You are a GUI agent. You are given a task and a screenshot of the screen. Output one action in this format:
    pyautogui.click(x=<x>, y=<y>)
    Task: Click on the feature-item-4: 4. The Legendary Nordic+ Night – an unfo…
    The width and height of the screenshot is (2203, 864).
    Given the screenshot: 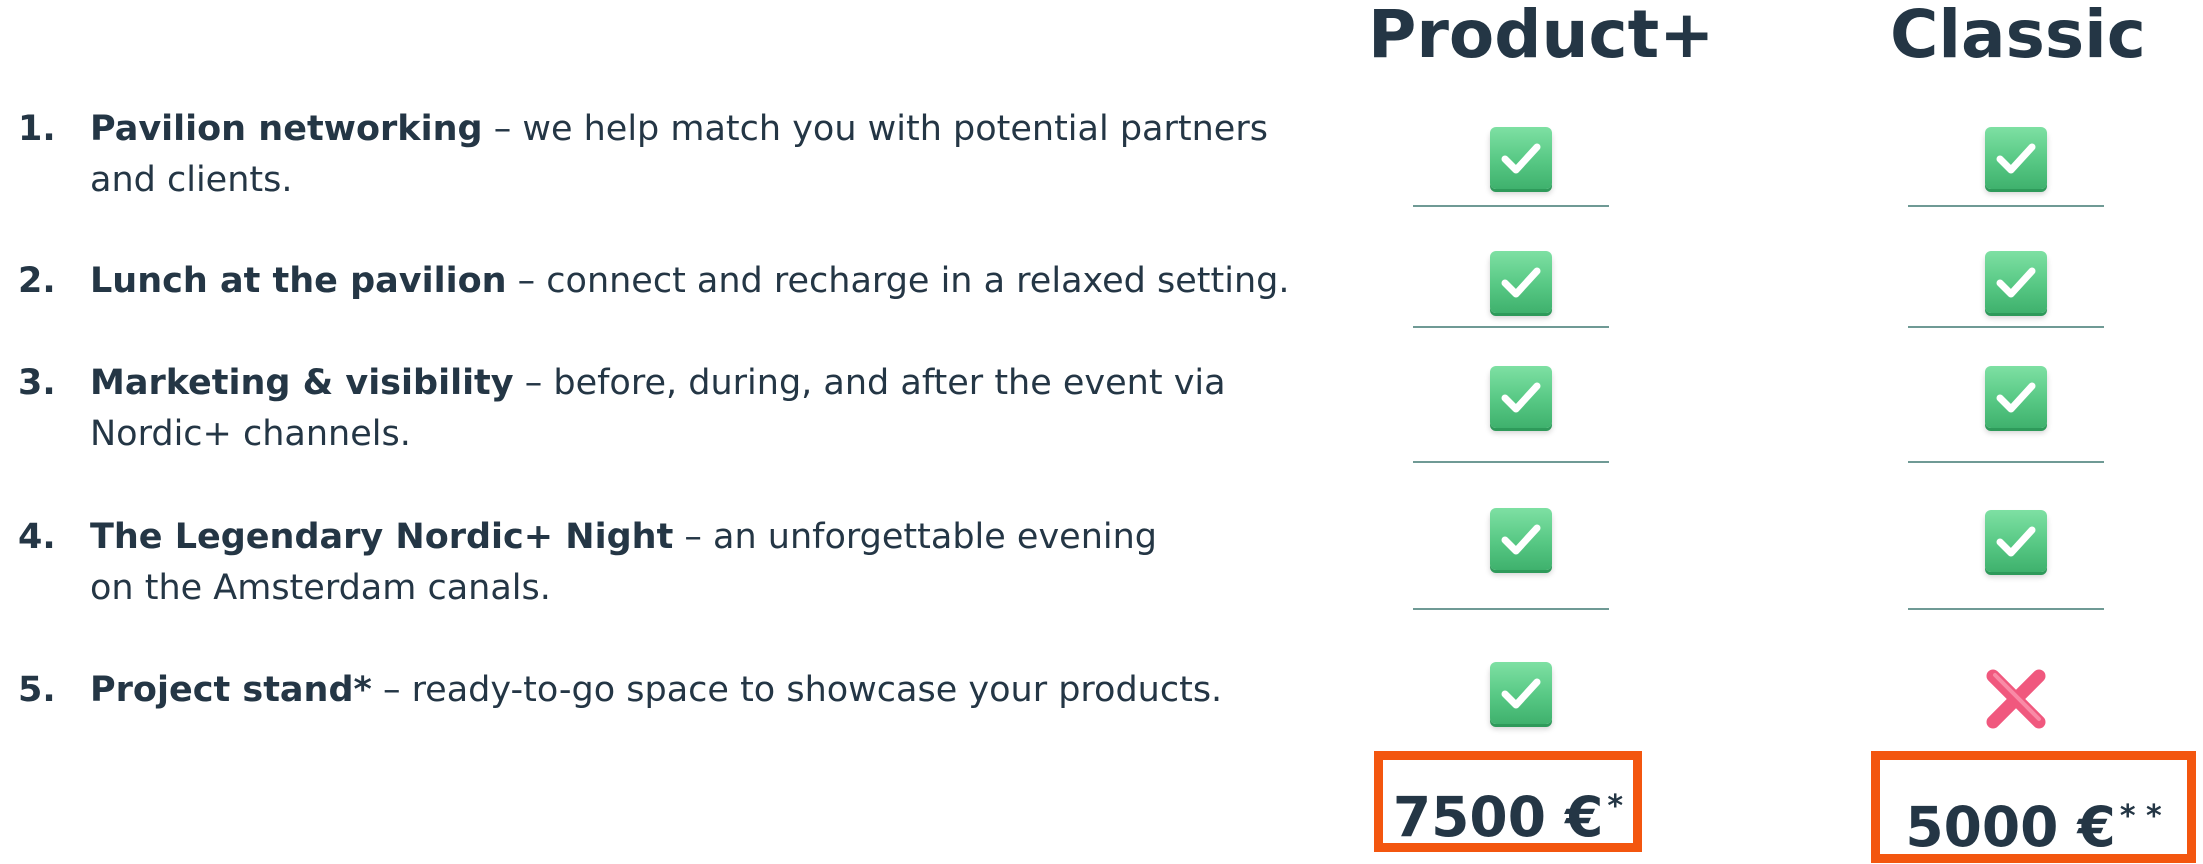 What is the action you would take?
    pyautogui.click(x=588, y=563)
    